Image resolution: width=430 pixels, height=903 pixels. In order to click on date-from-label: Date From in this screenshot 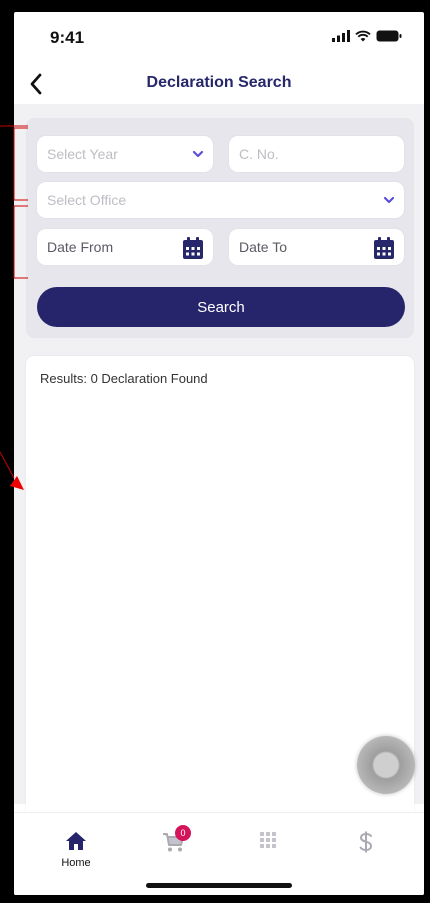, I will do `click(80, 247)`.